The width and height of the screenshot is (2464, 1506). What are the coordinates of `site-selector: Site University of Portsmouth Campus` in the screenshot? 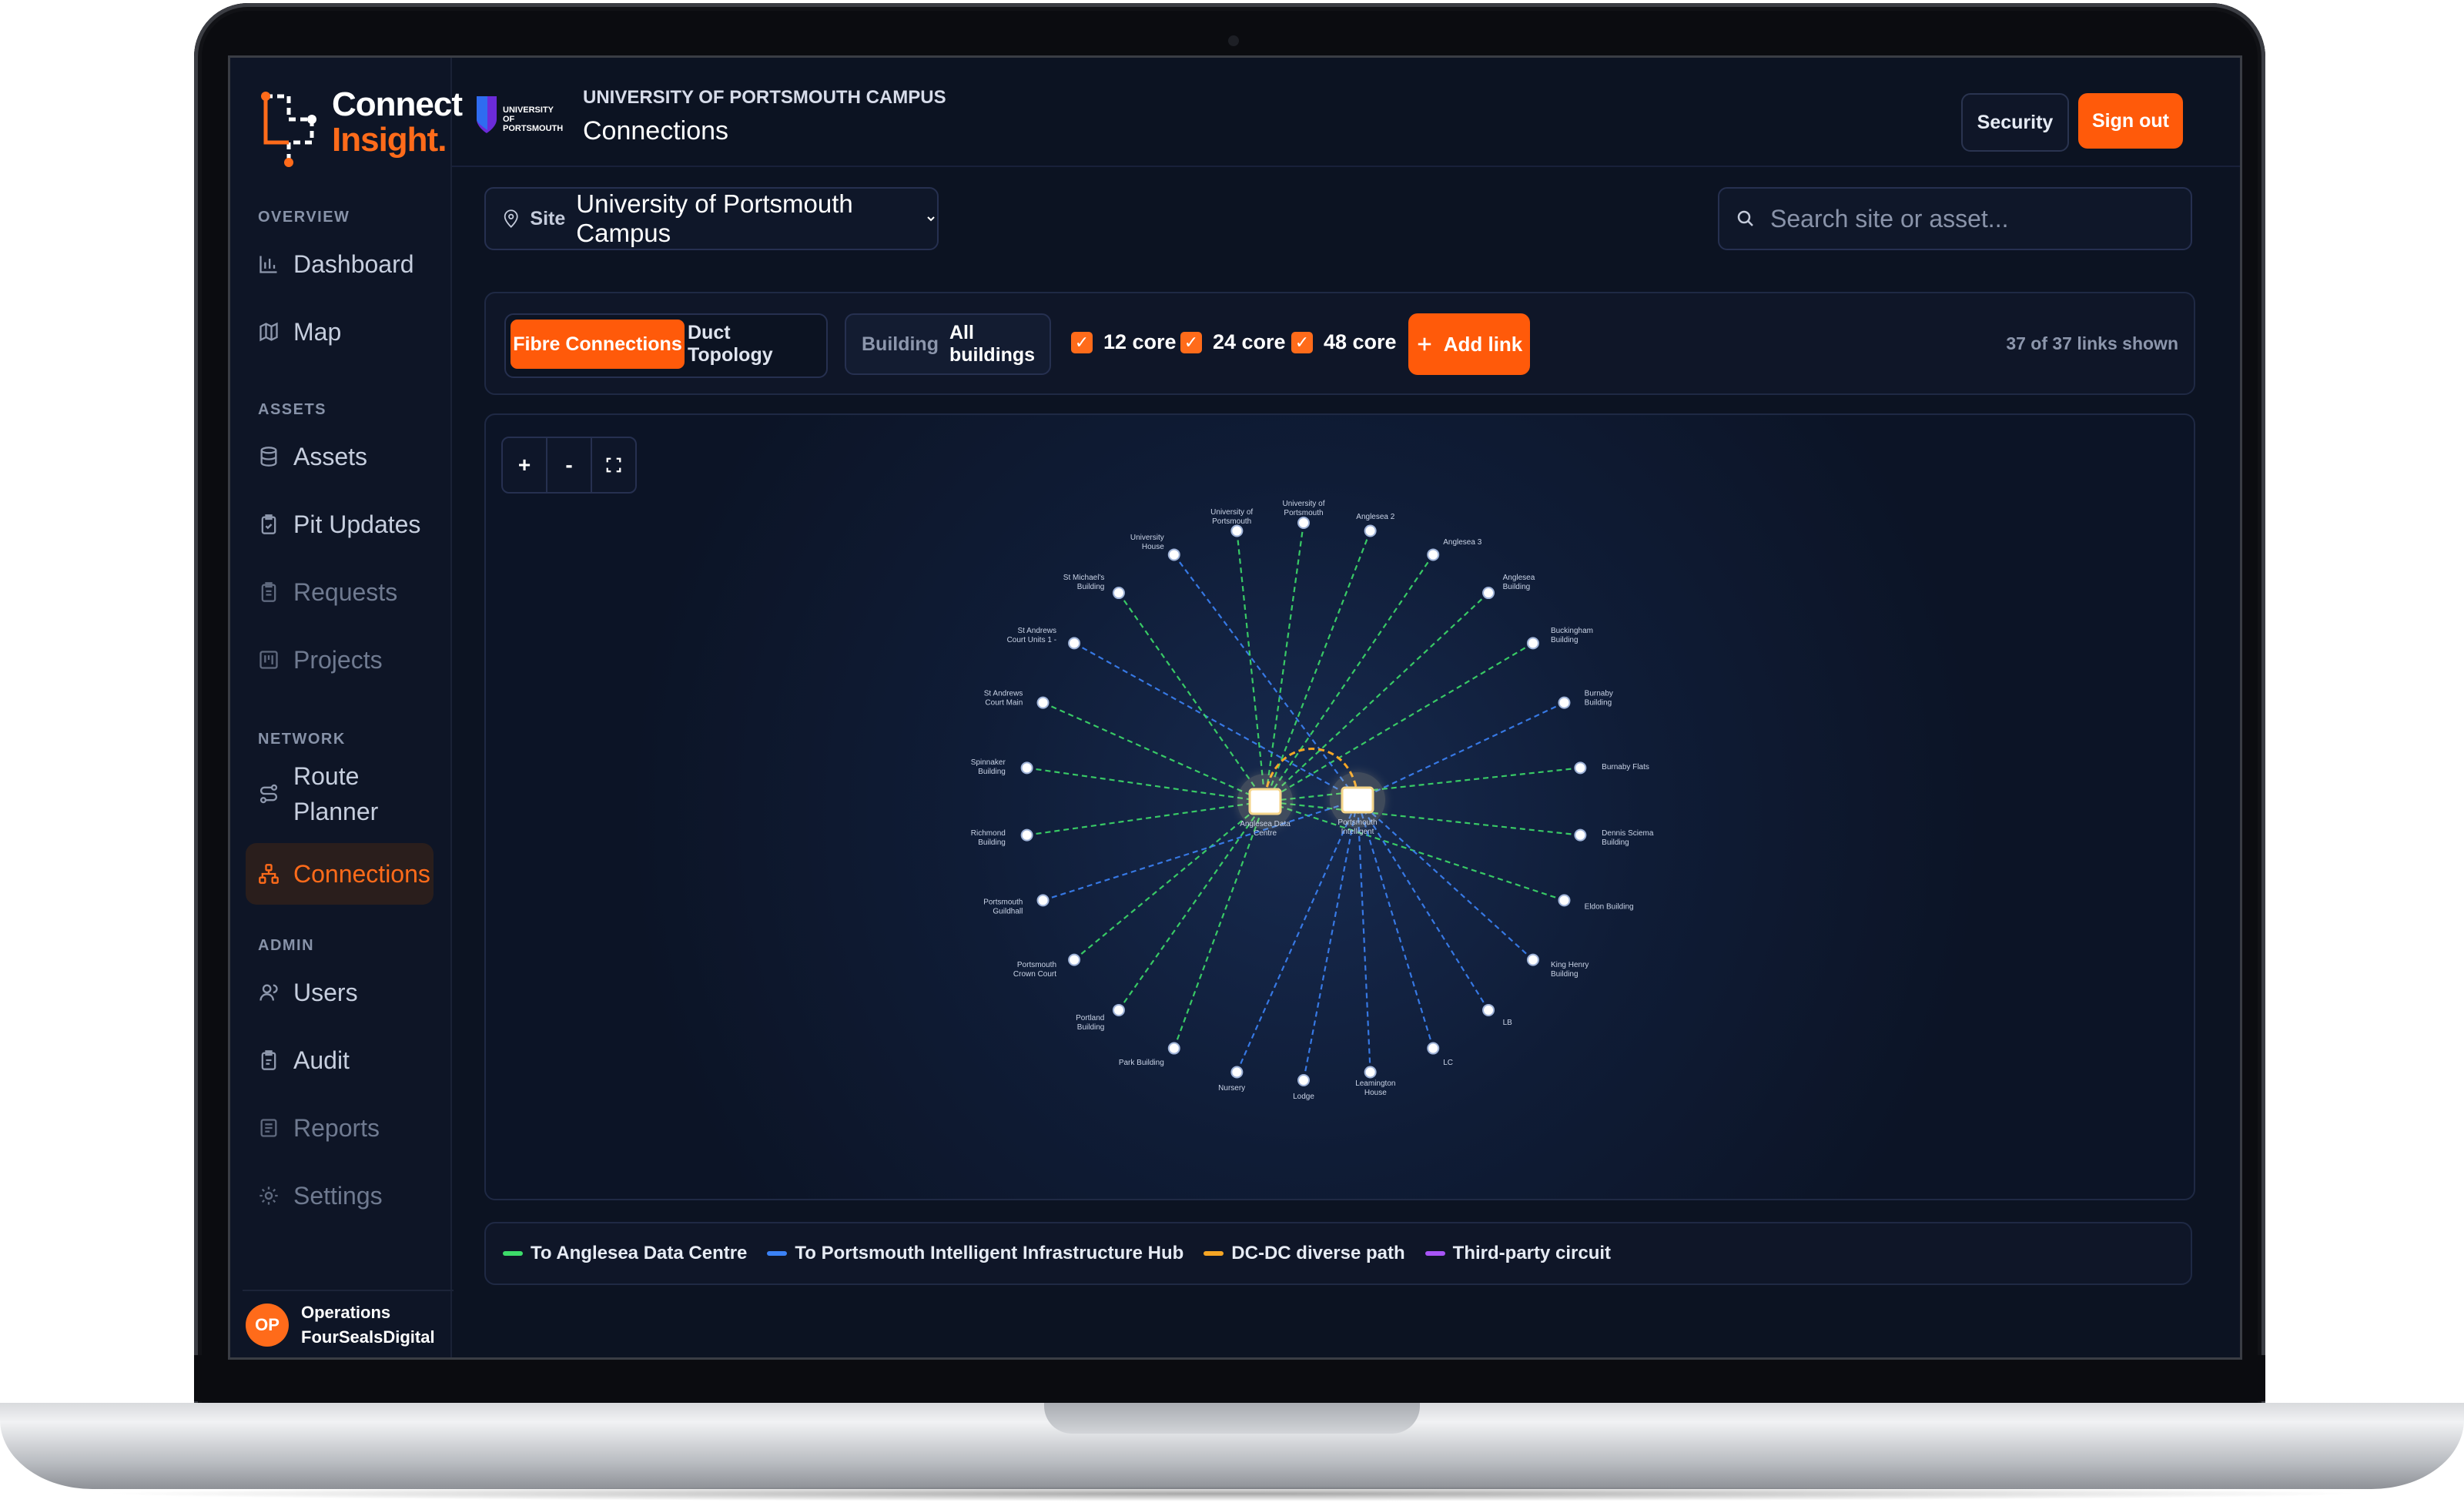 It's located at (711, 218).